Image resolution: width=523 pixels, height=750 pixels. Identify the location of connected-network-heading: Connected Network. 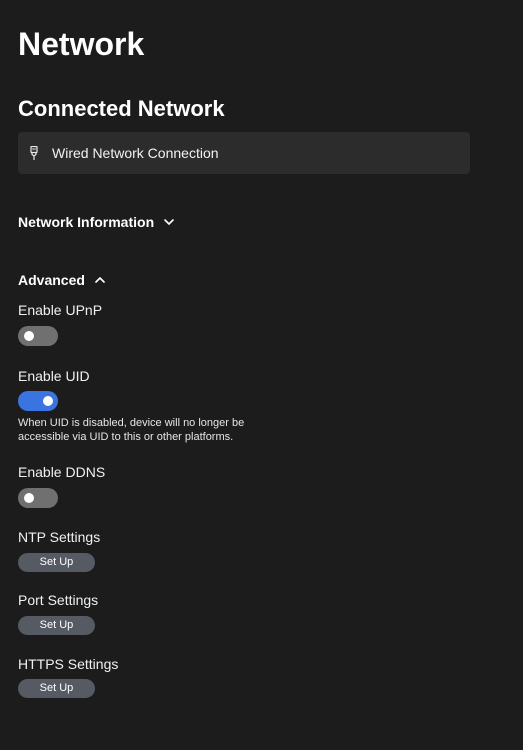
(121, 108).